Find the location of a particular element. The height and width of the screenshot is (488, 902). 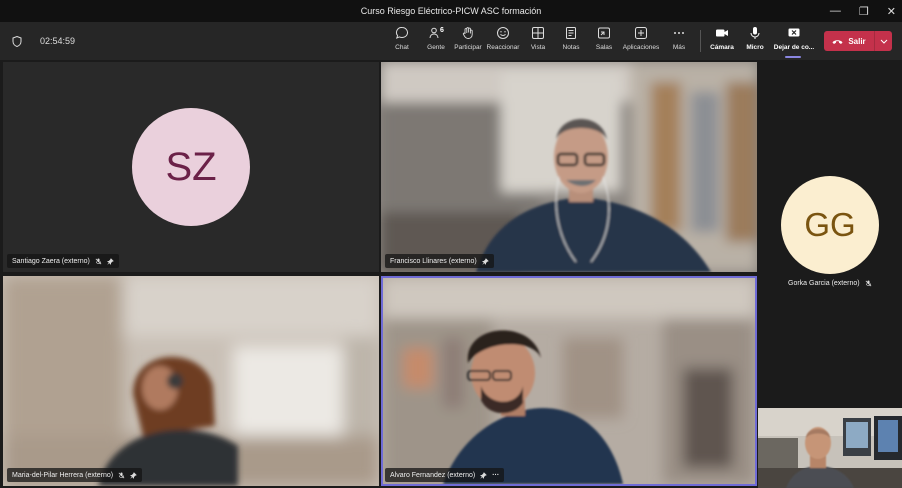

chevron-down-icon is located at coordinates (883, 41).